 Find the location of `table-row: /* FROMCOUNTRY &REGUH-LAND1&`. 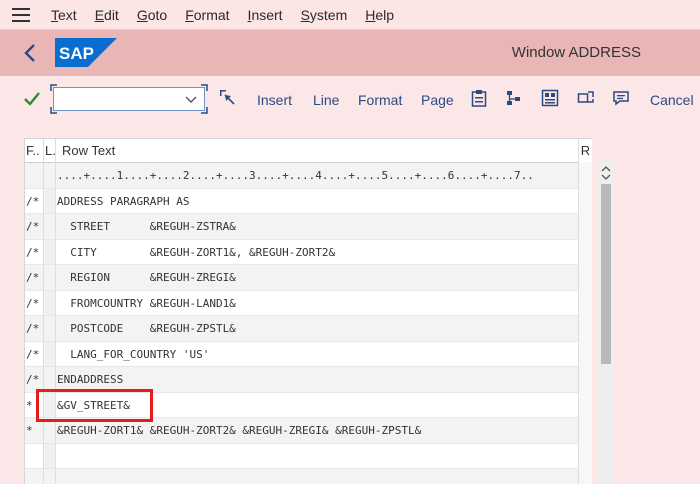

table-row: /* FROMCOUNTRY &REGUH-LAND1& is located at coordinates (308, 303).